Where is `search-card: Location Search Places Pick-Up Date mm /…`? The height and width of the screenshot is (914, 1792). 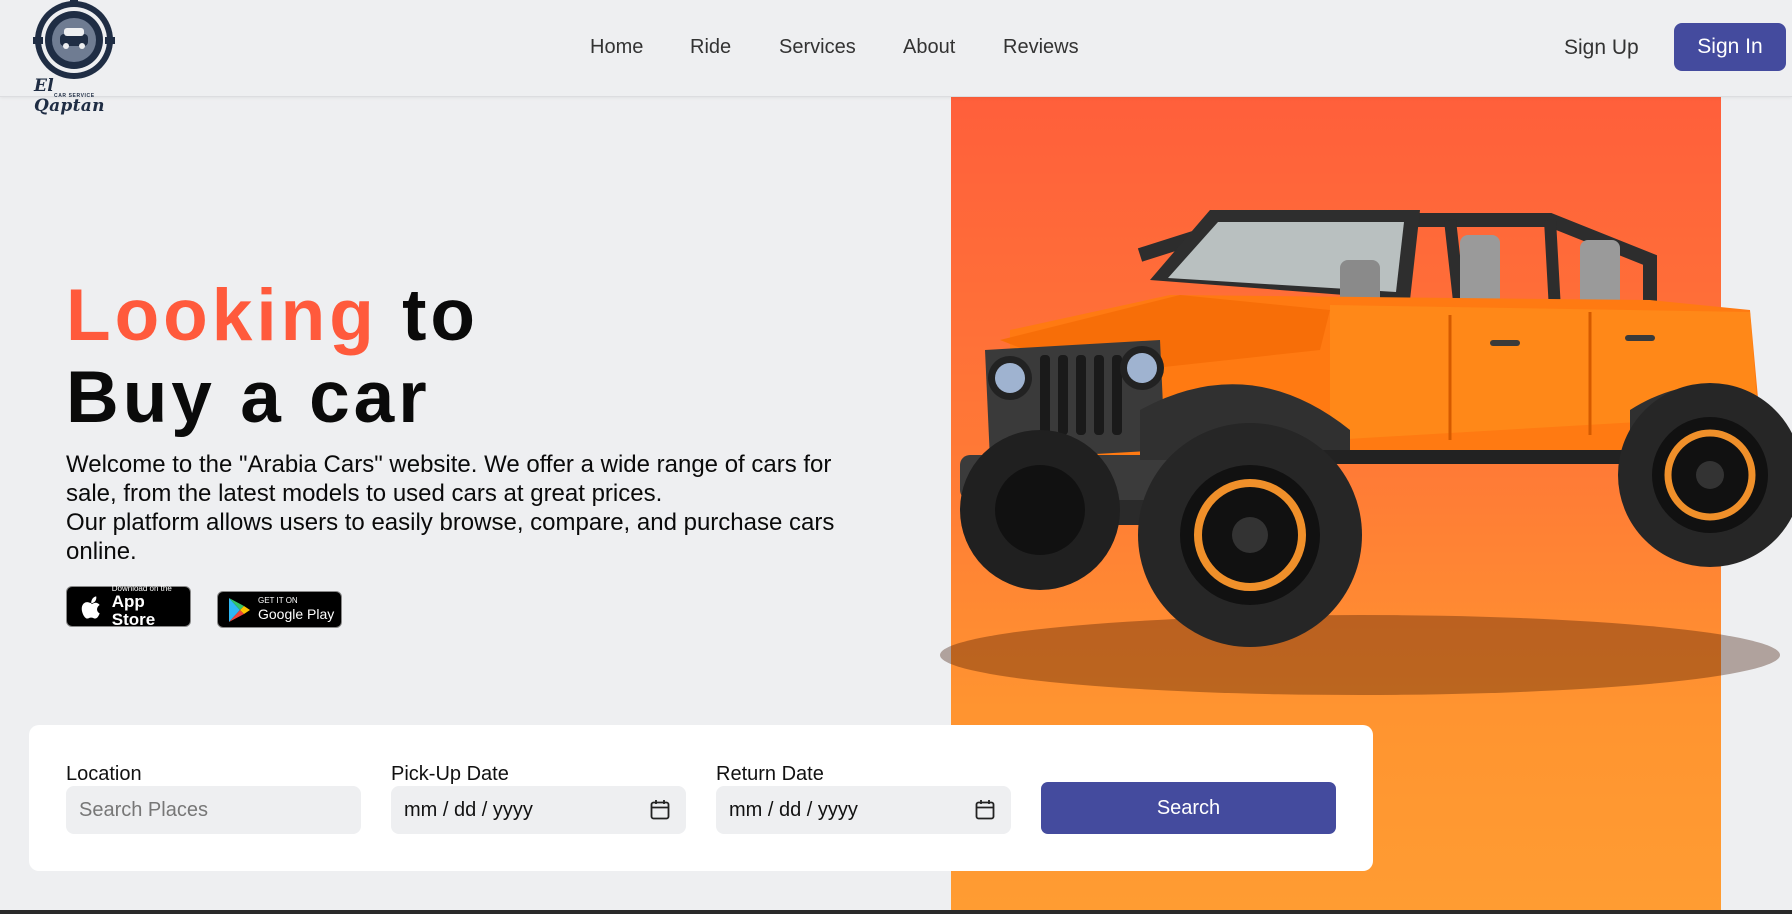 search-card: Location Search Places Pick-Up Date mm /… is located at coordinates (701, 798).